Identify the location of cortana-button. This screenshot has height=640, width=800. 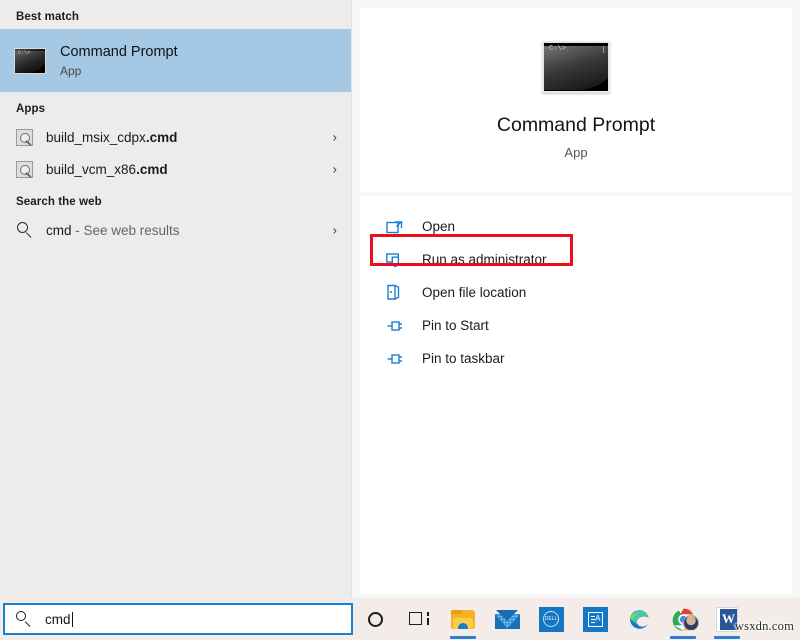
(375, 619).